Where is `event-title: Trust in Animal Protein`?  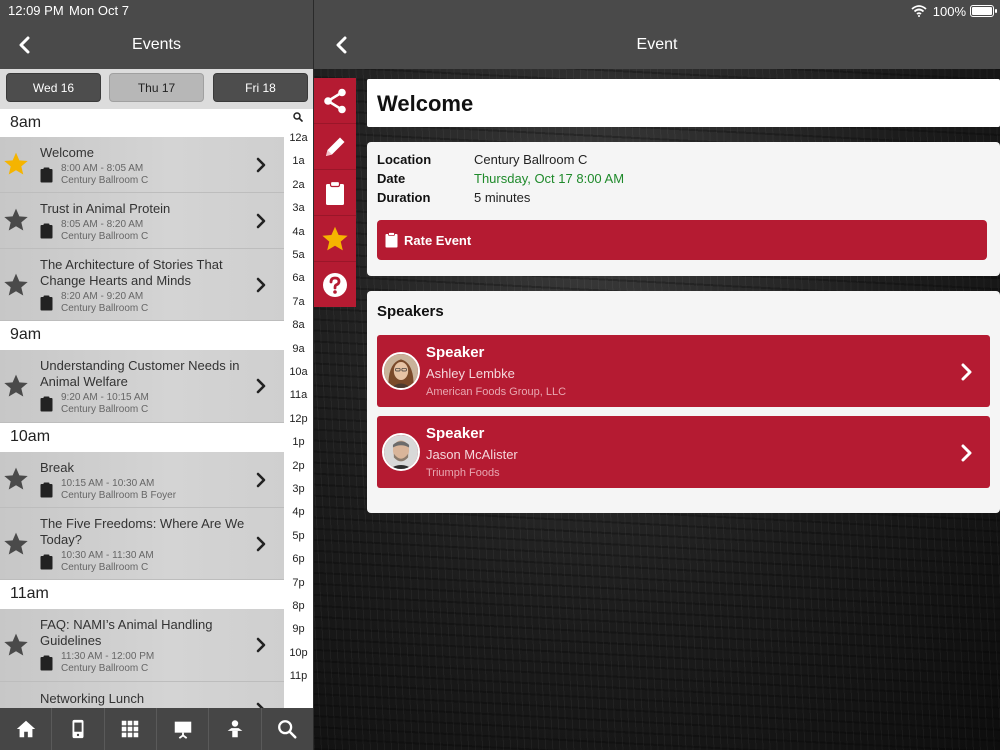
event-title: Trust in Animal Protein is located at coordinates (105, 208).